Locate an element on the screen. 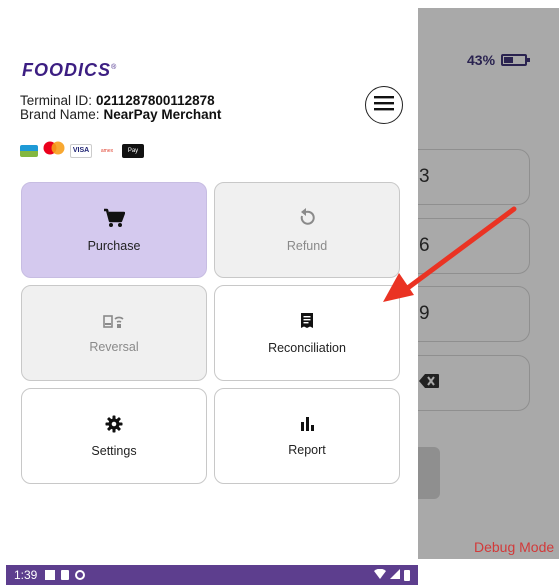  report-tile: Report is located at coordinates (307, 436).